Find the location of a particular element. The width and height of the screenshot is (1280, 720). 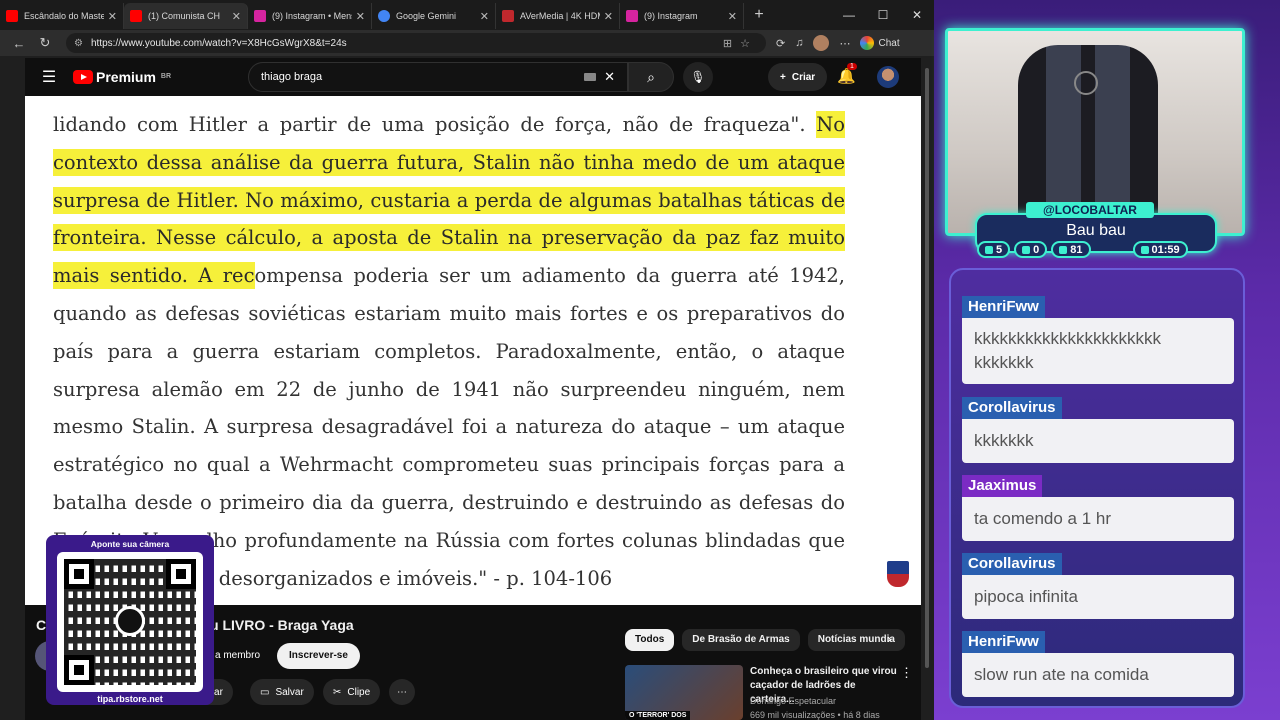

url-actions: ⊞☆ is located at coordinates (740, 43).